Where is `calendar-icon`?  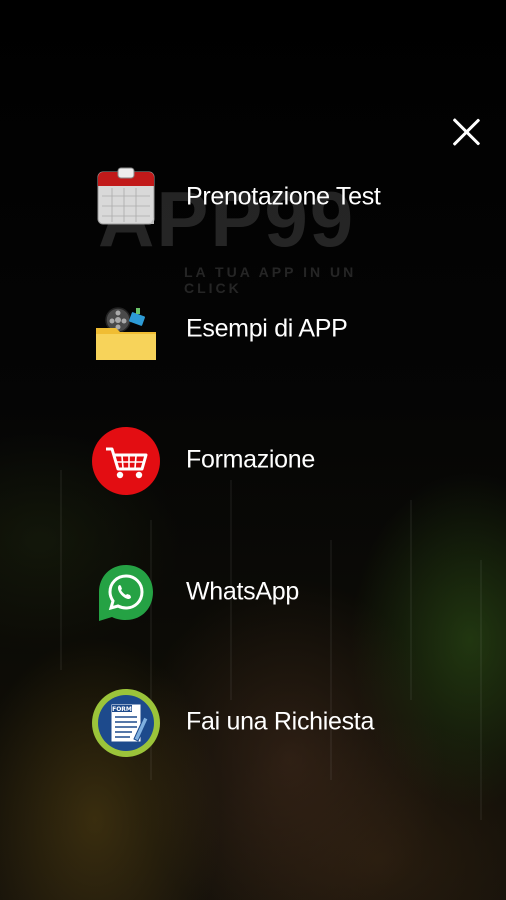 calendar-icon is located at coordinates (126, 196).